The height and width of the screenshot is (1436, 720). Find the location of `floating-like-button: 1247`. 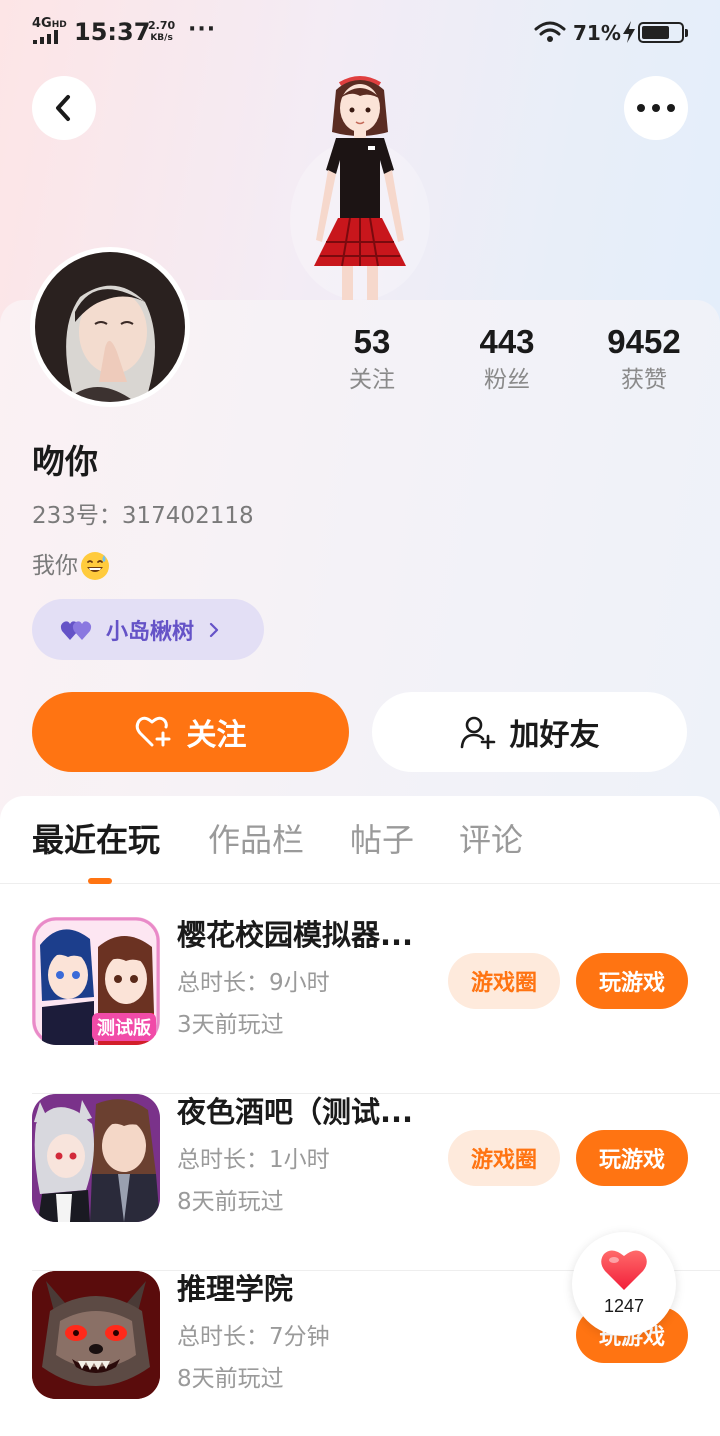

floating-like-button: 1247 is located at coordinates (624, 1284).